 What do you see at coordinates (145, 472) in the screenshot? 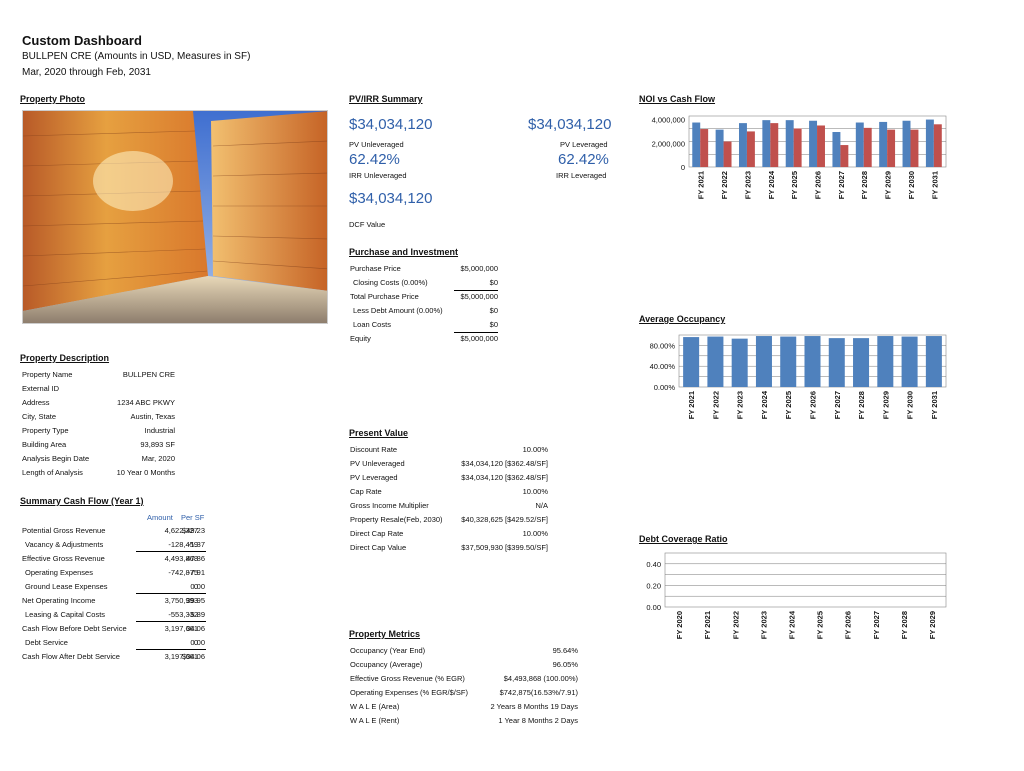
I see `description-value: 10 Year 0 Months` at bounding box center [145, 472].